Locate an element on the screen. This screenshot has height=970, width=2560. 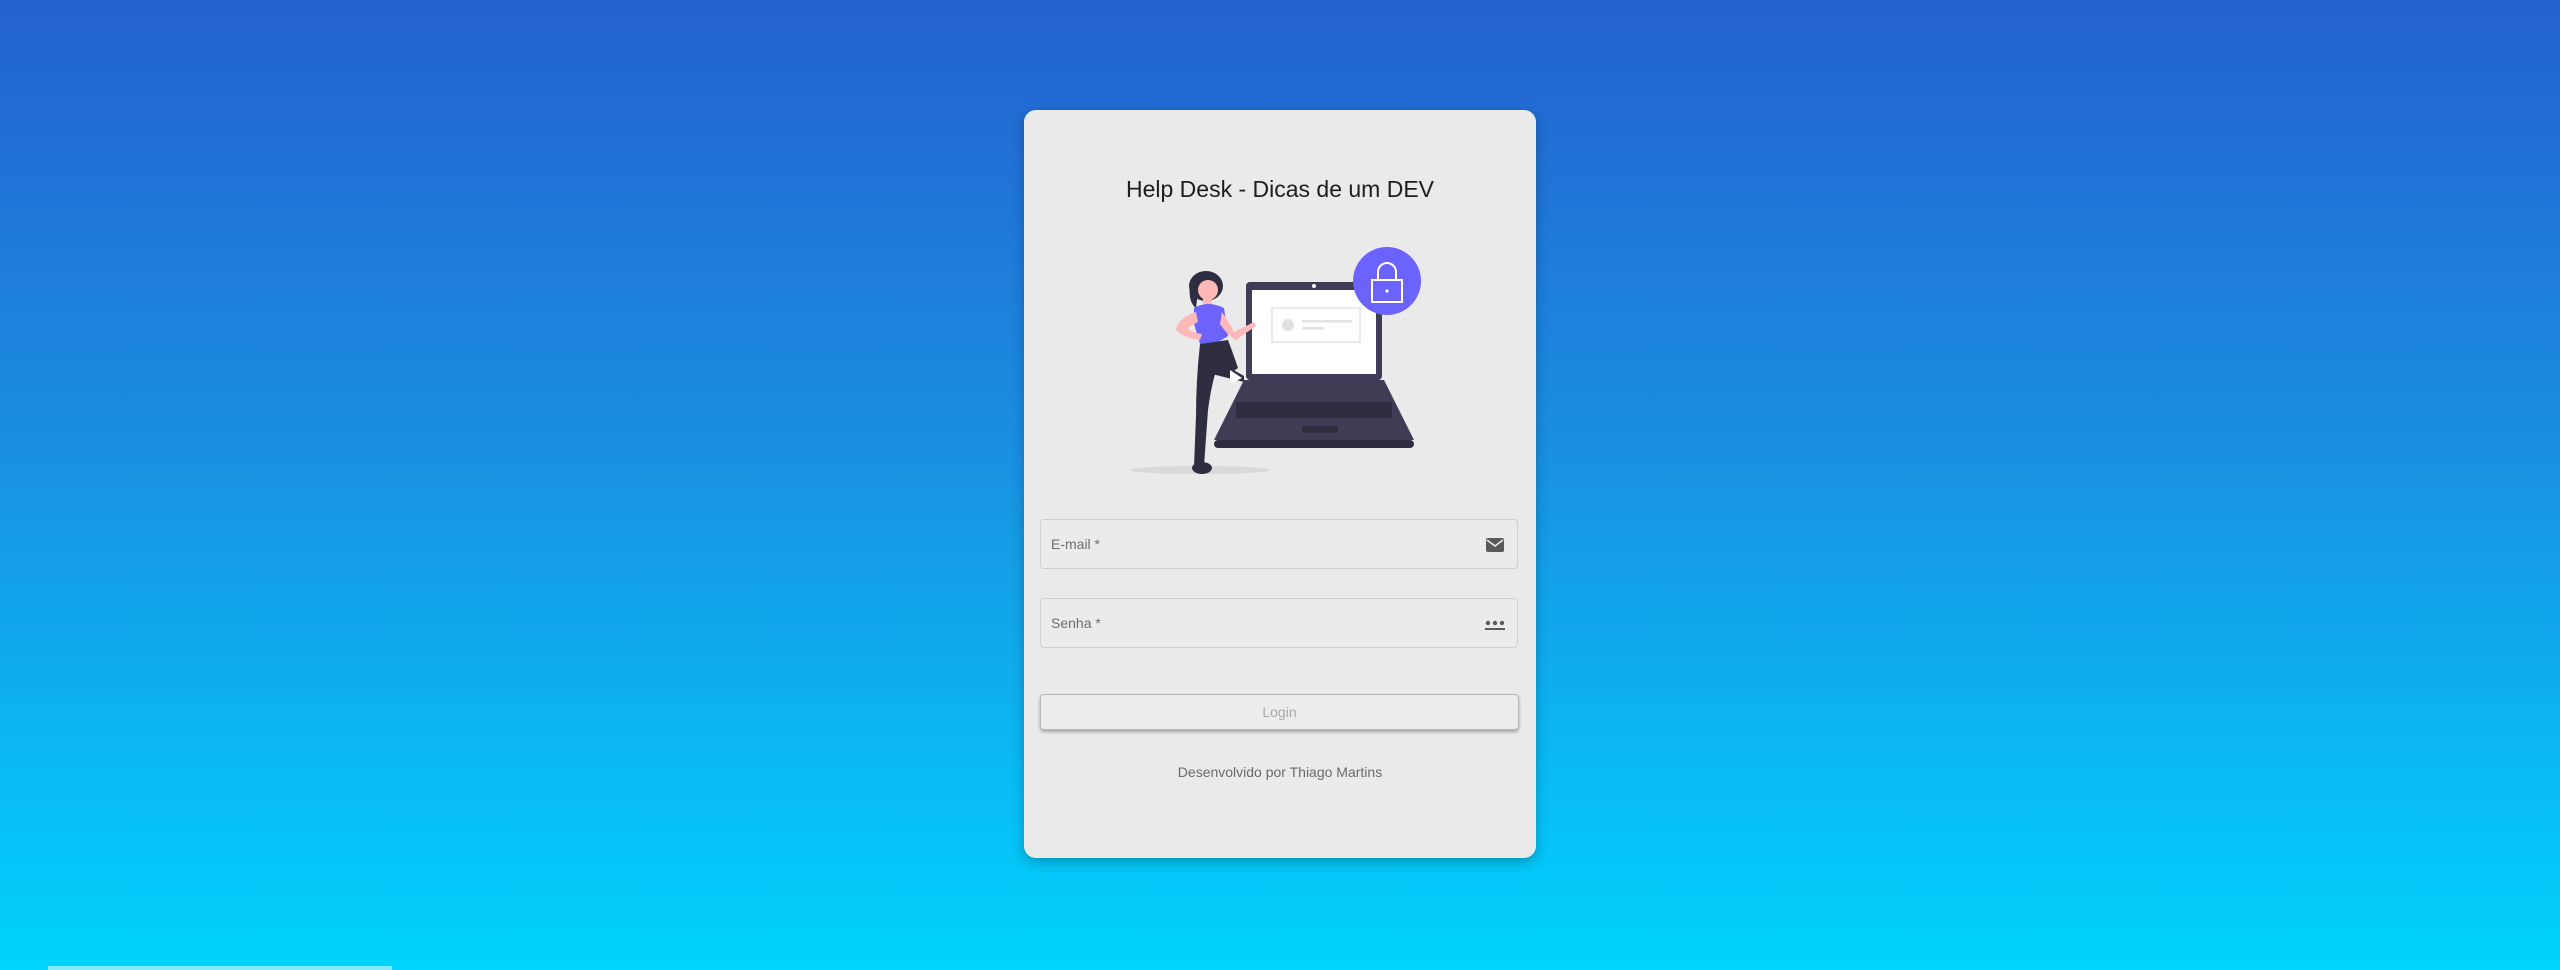
password-input is located at coordinates (1279, 623).